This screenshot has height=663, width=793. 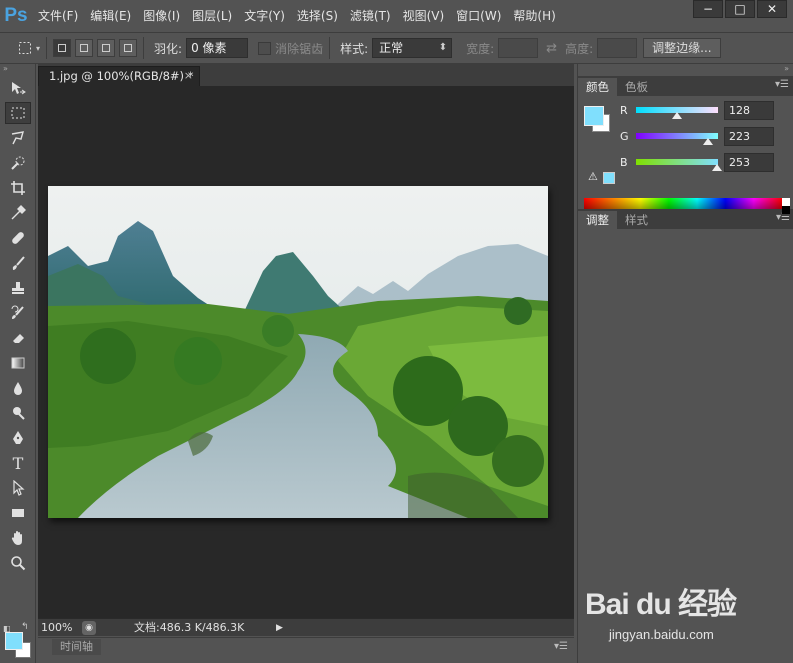 What do you see at coordinates (597, 220) in the screenshot?
I see `tab-adjustments: 调整` at bounding box center [597, 220].